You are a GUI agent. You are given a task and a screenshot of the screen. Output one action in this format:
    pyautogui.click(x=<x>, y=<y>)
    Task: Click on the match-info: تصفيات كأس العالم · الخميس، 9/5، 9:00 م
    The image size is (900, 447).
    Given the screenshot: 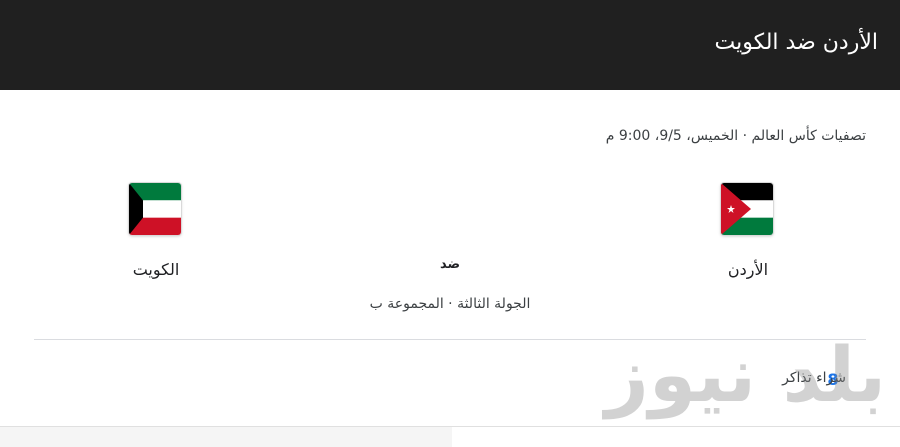 What is the action you would take?
    pyautogui.click(x=735, y=136)
    